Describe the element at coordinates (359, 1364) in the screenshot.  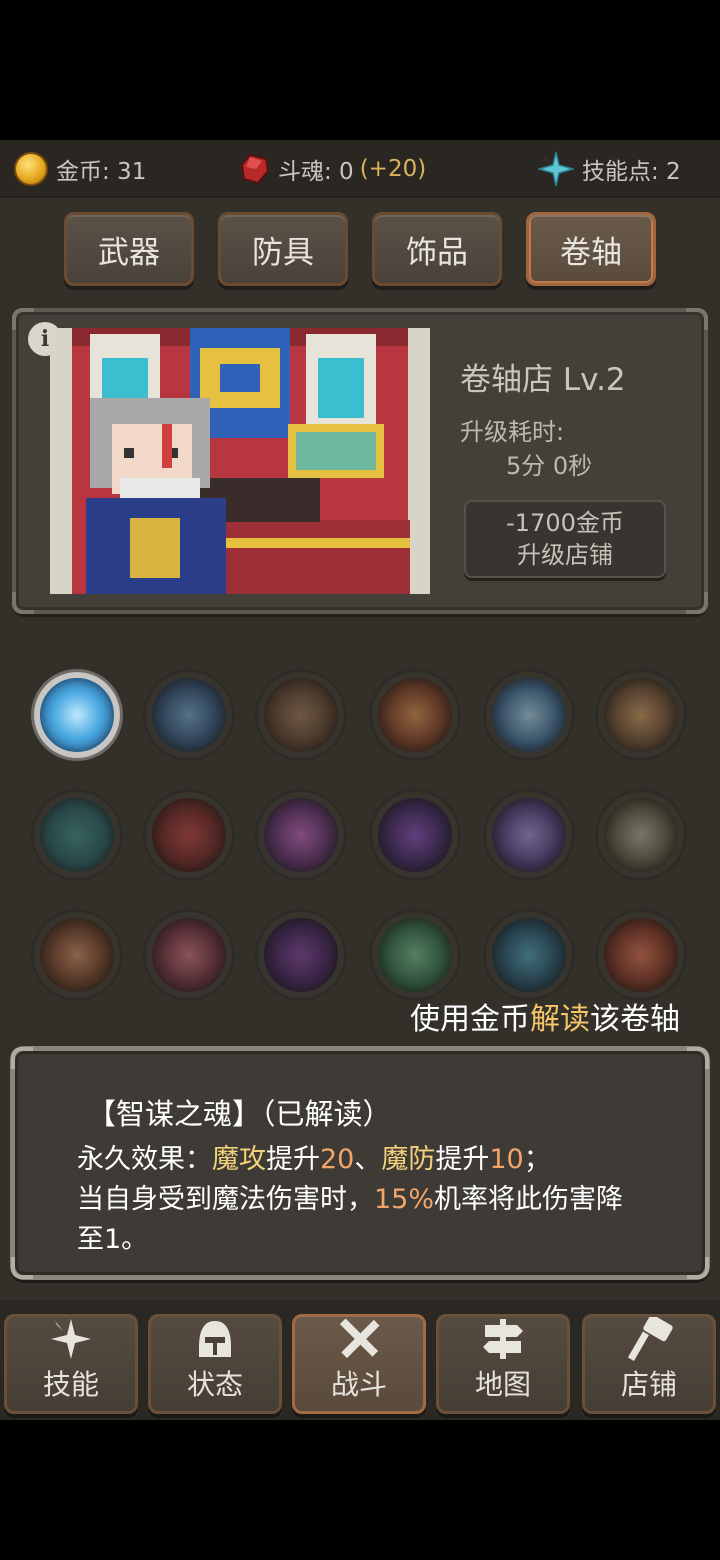
I see `nav-battle: 战斗` at that location.